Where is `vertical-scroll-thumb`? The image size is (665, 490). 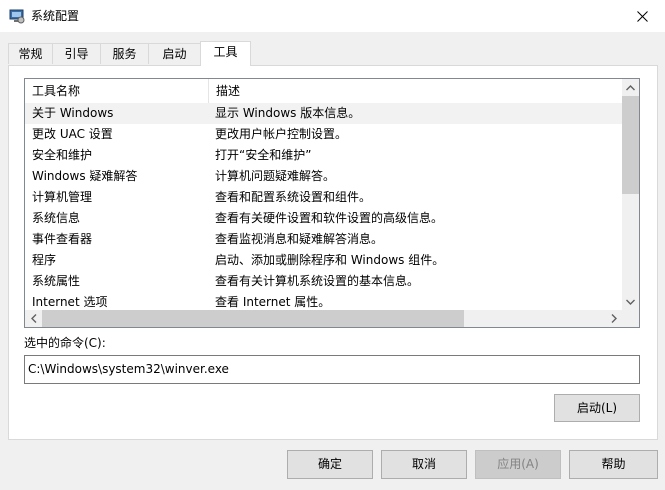 vertical-scroll-thumb is located at coordinates (630, 145).